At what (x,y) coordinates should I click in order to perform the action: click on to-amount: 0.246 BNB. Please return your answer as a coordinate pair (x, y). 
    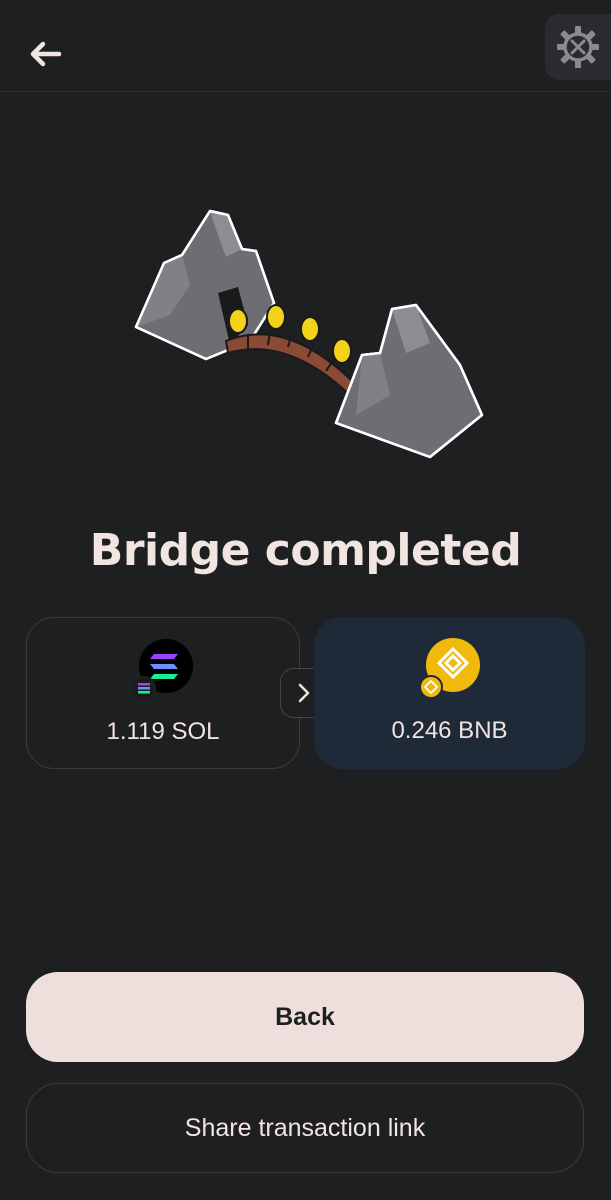
    Looking at the image, I should click on (449, 730).